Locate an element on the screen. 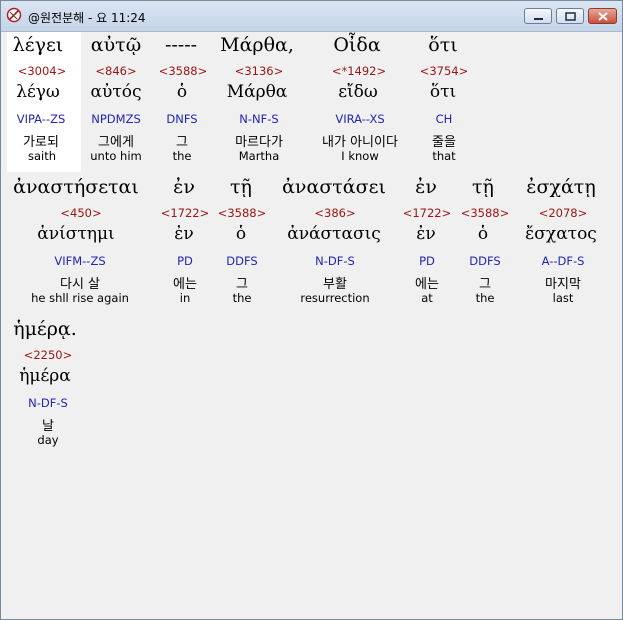 The image size is (623, 620). minimize-icon is located at coordinates (538, 19).